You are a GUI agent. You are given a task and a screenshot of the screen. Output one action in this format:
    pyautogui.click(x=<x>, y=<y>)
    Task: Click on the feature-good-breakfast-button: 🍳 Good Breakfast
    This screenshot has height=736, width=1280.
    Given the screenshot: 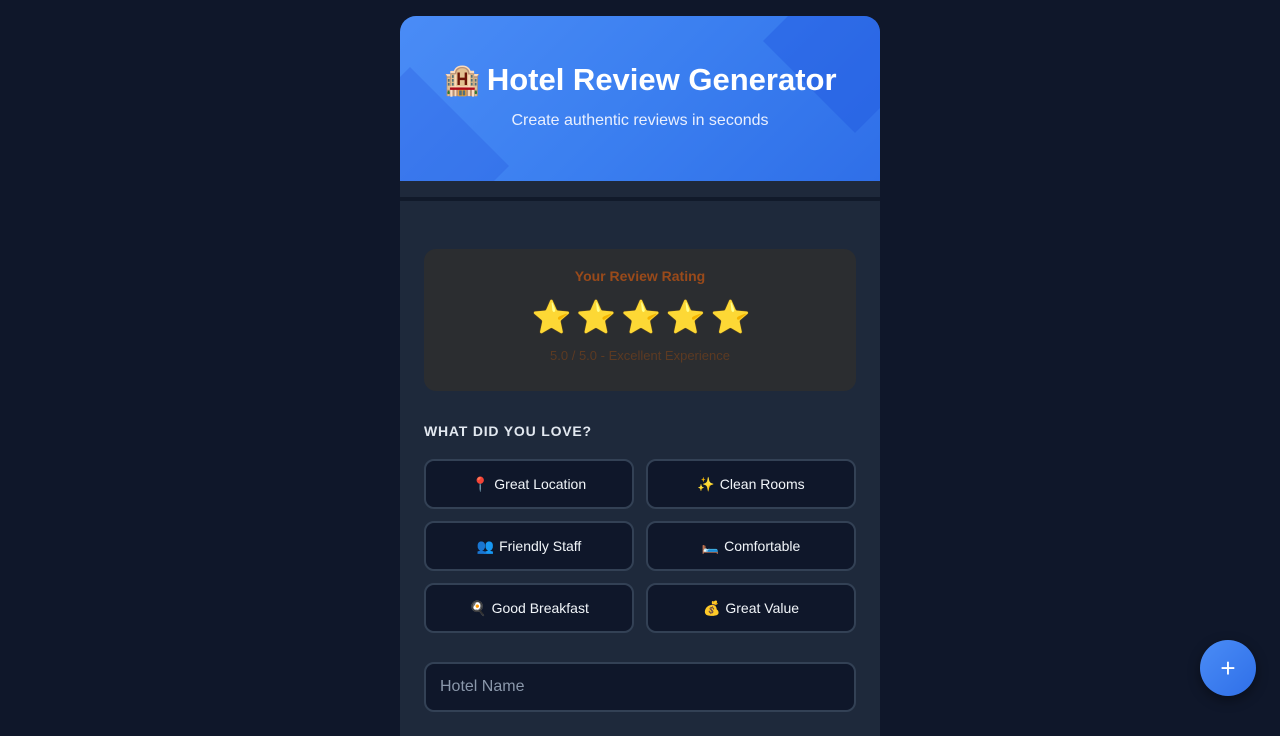 What is the action you would take?
    pyautogui.click(x=529, y=608)
    